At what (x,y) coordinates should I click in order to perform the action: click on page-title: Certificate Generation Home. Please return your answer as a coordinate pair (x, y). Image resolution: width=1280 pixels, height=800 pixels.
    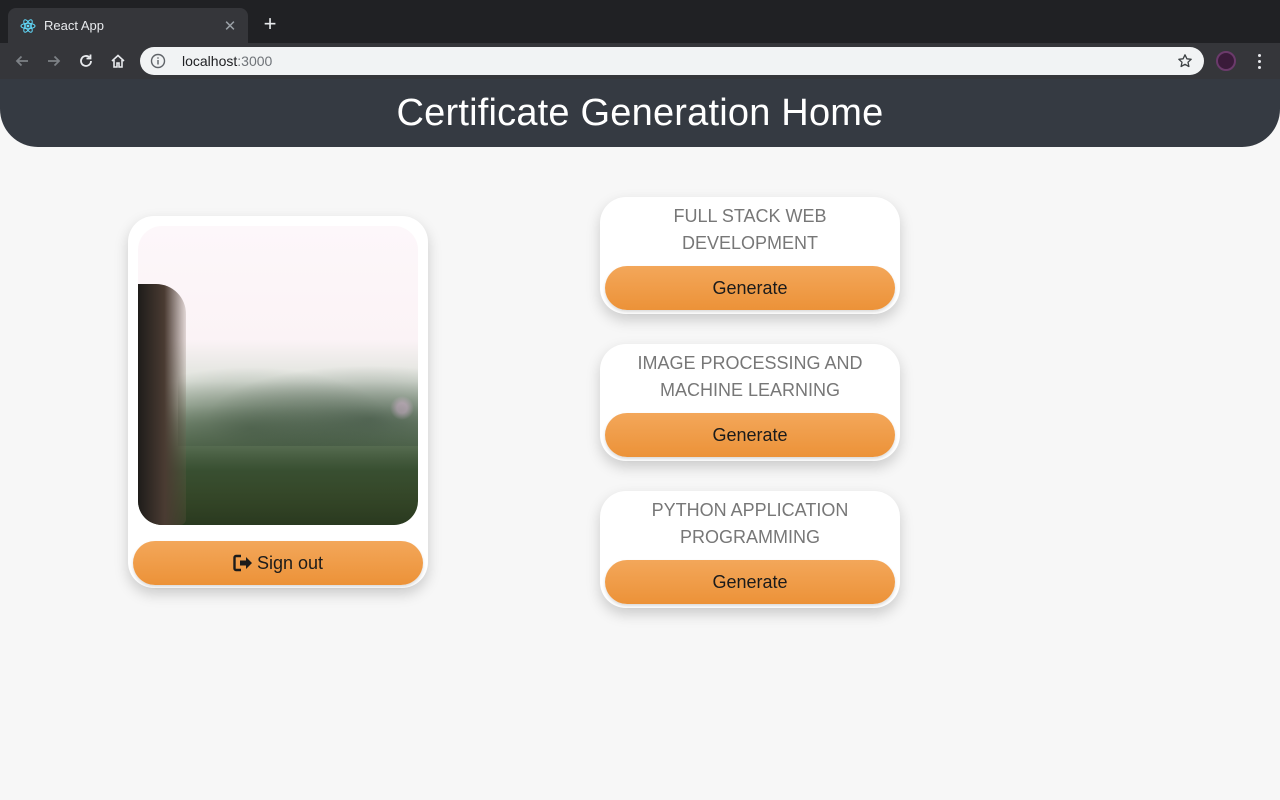
    Looking at the image, I should click on (640, 112).